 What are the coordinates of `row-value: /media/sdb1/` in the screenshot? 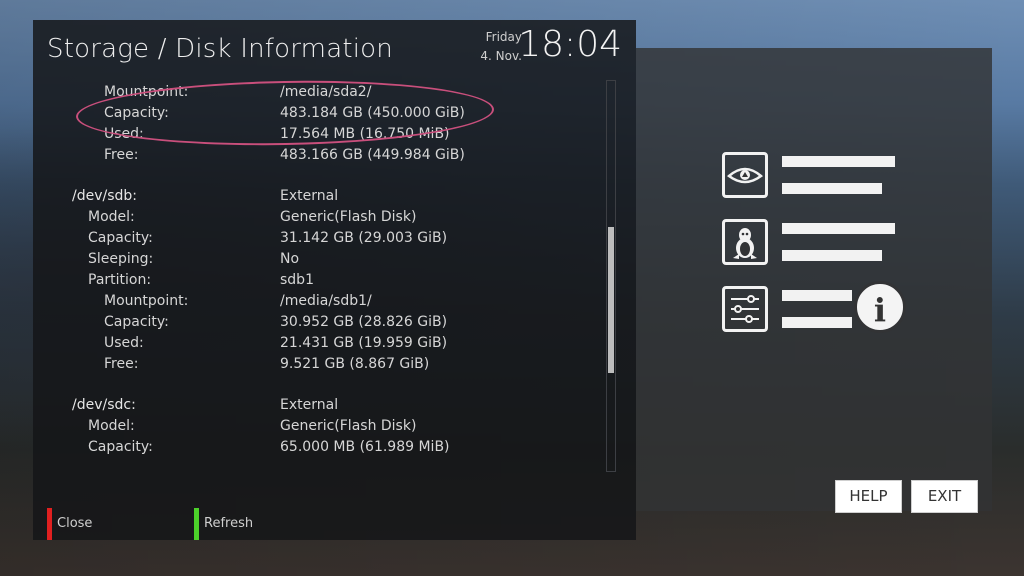 It's located at (326, 301).